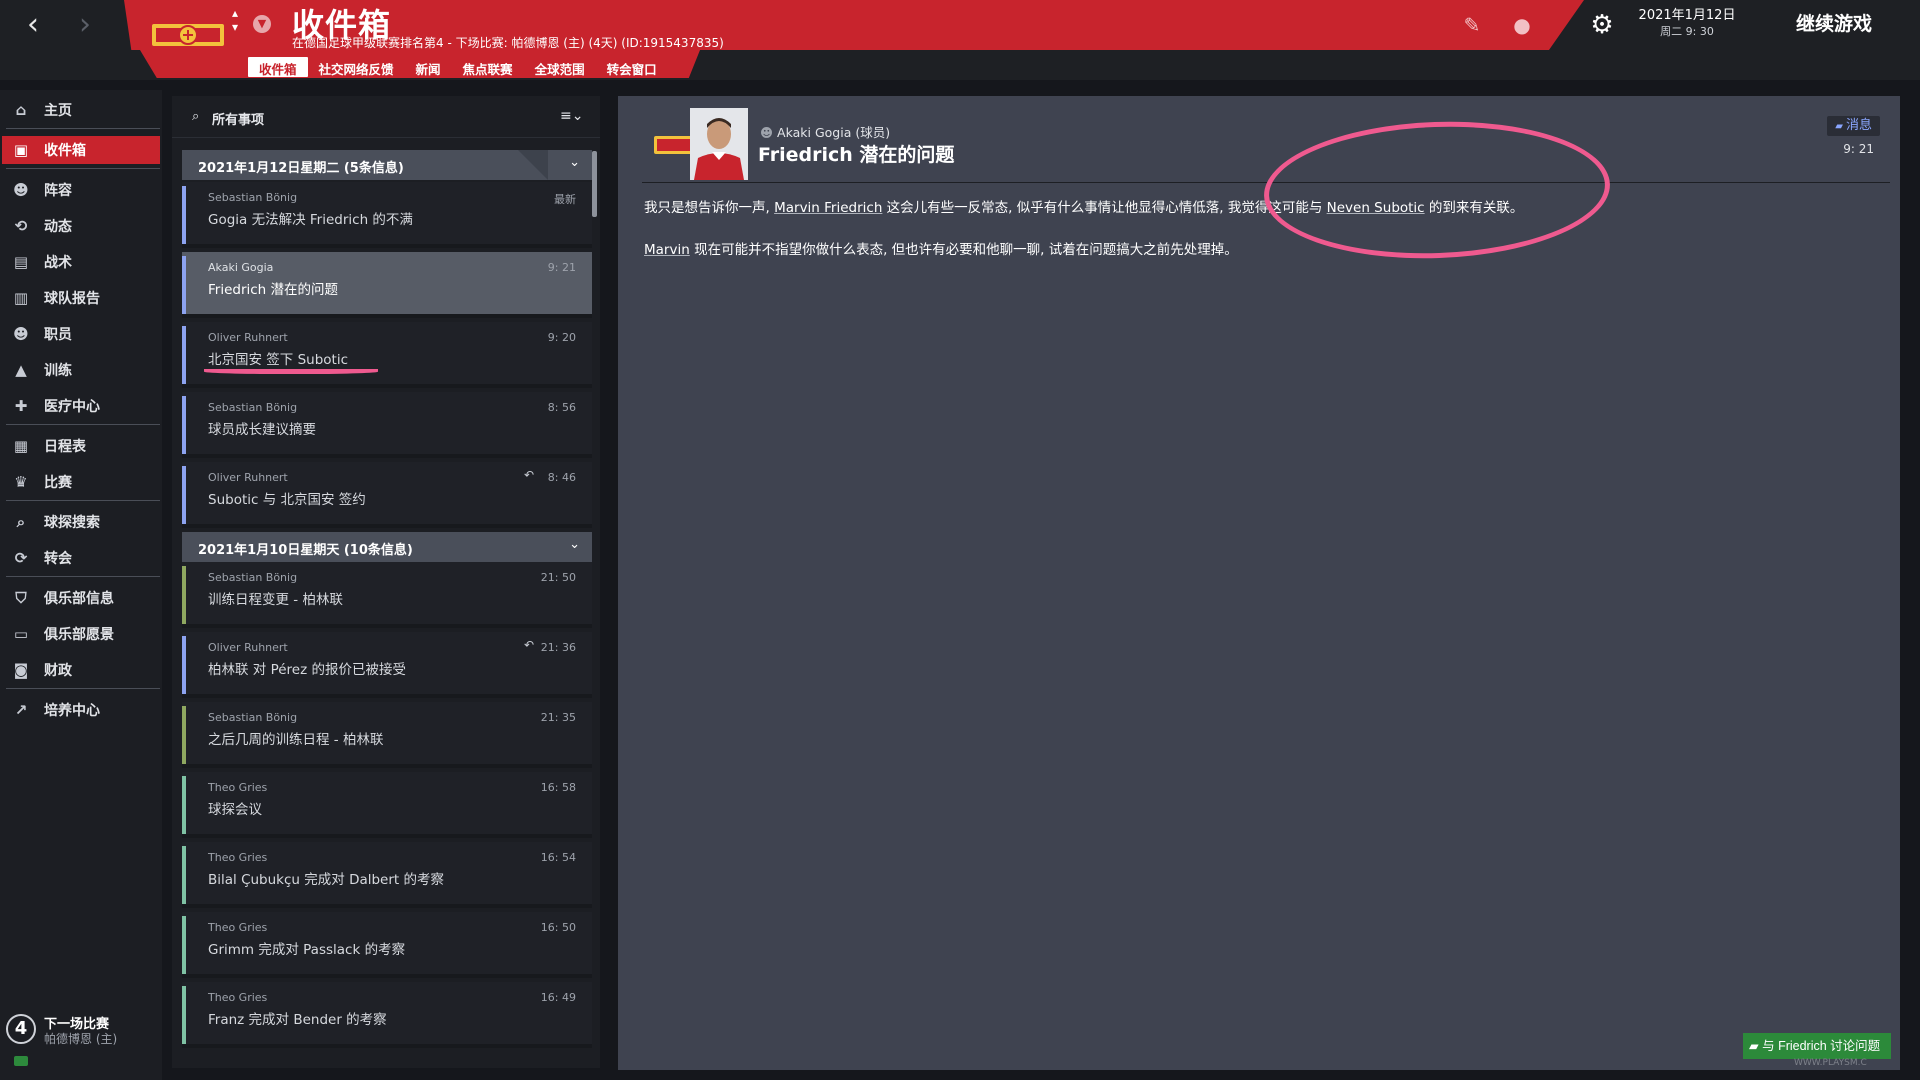 This screenshot has width=1920, height=1080. What do you see at coordinates (81, 370) in the screenshot?
I see `sidebar-item-training: ▲ 训练` at bounding box center [81, 370].